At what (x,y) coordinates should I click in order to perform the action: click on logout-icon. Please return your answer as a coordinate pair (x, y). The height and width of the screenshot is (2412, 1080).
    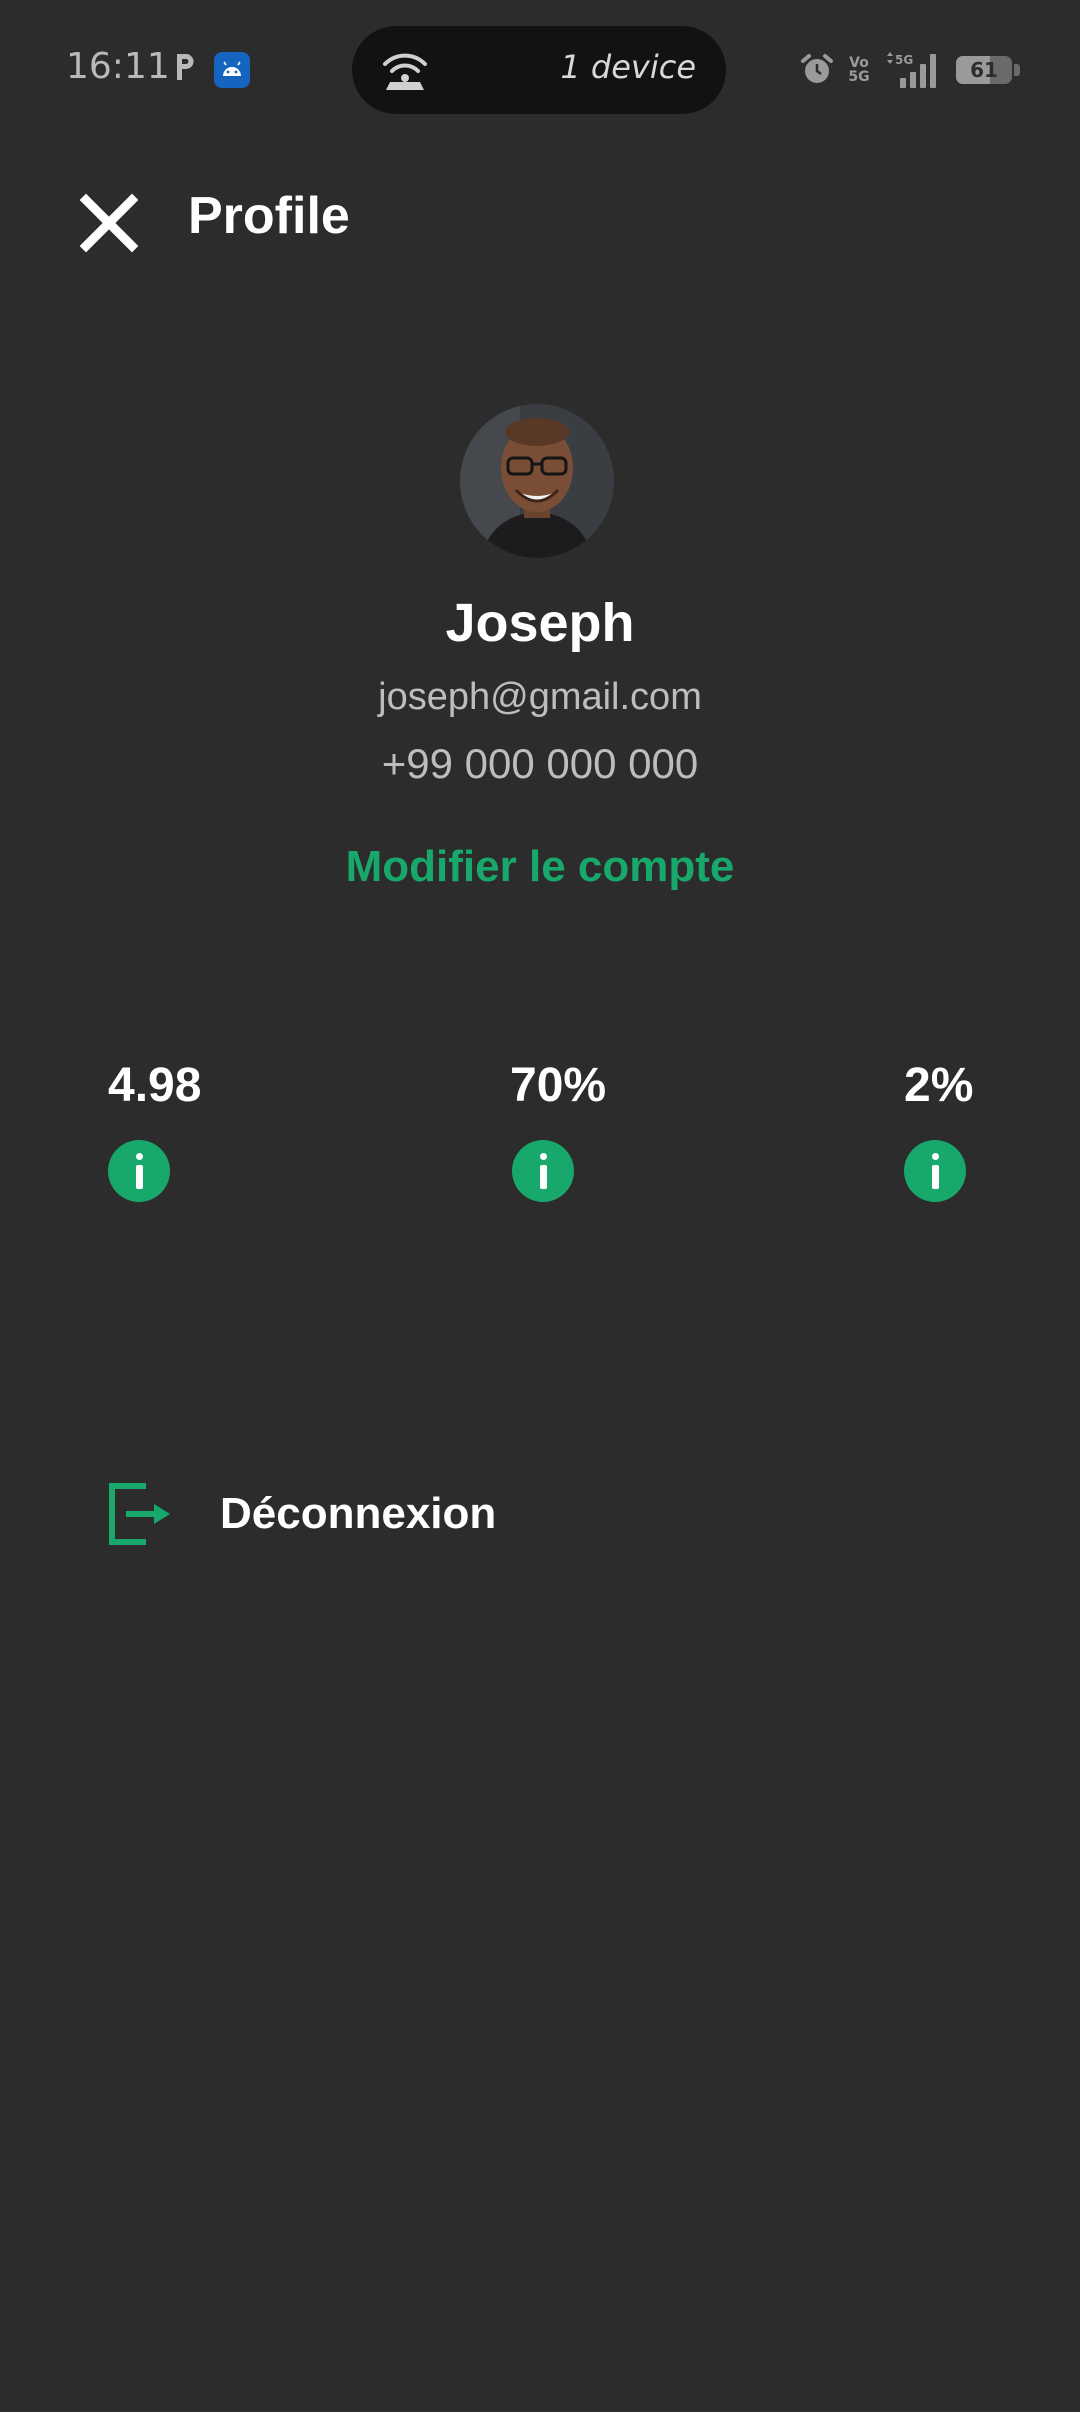
    Looking at the image, I should click on (139, 1514).